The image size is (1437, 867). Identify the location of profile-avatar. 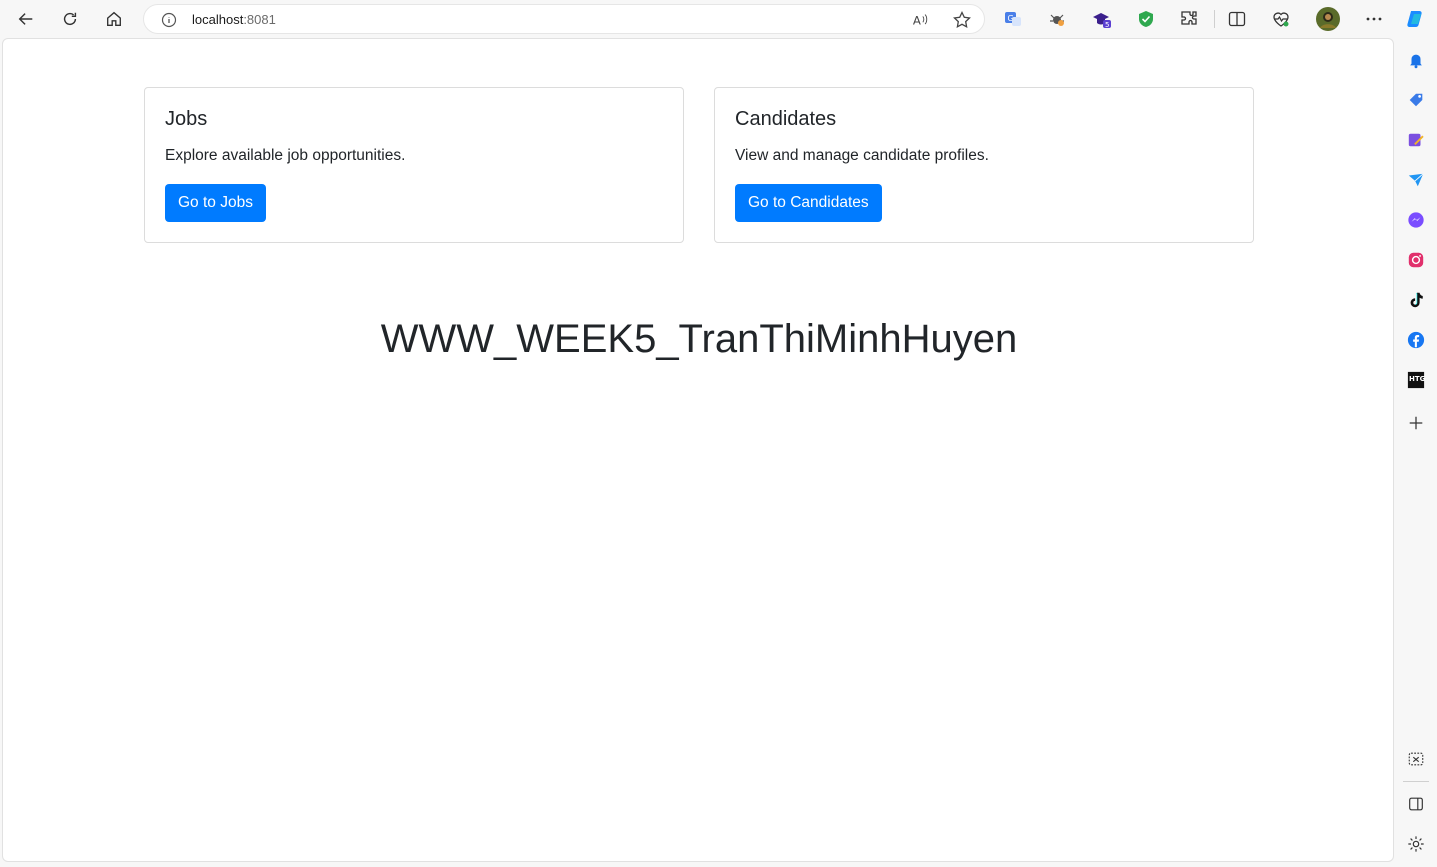
(1328, 19).